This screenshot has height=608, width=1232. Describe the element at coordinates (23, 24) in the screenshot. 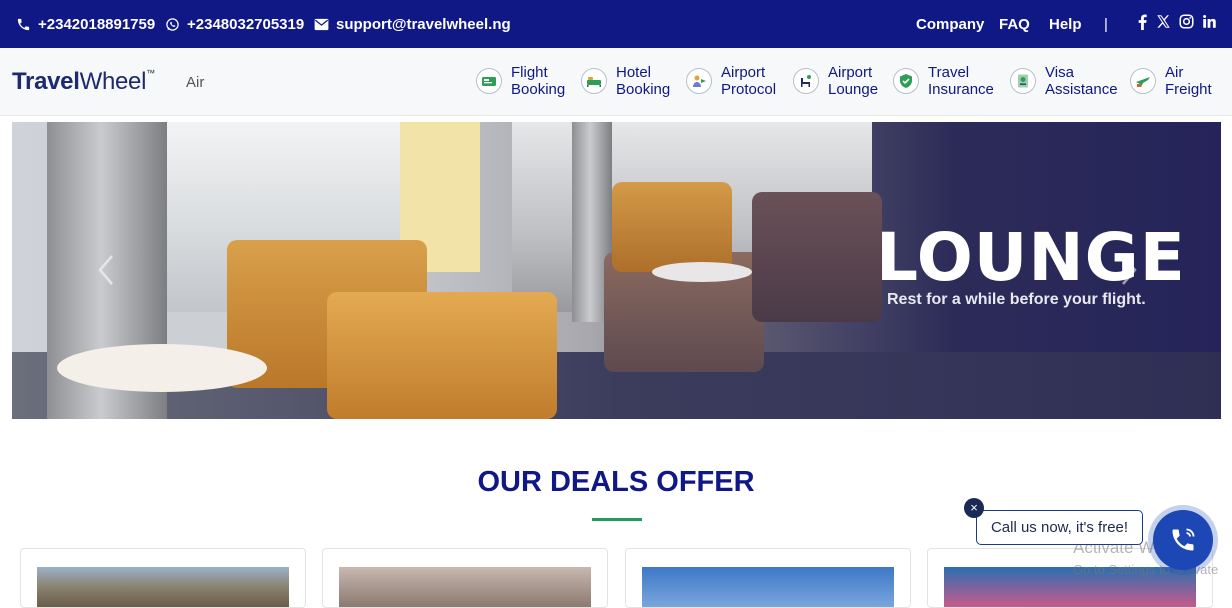

I see `phone-icon` at that location.